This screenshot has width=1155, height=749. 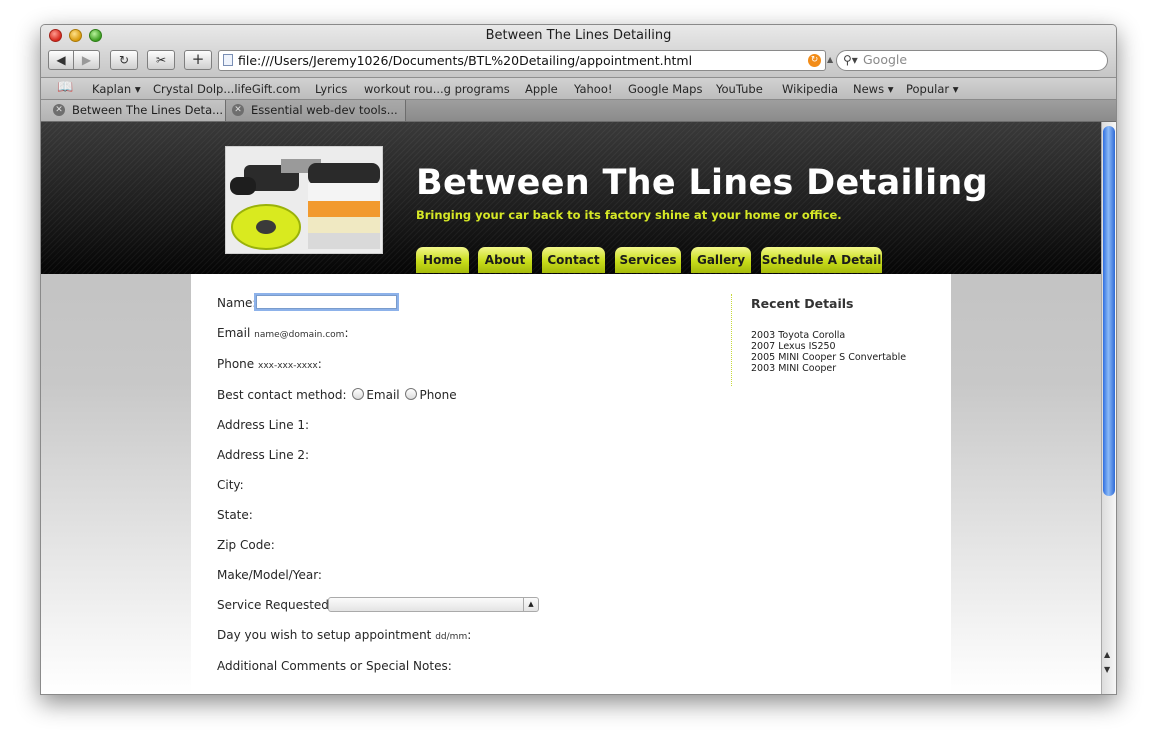 What do you see at coordinates (978, 59) in the screenshot?
I see `search-input` at bounding box center [978, 59].